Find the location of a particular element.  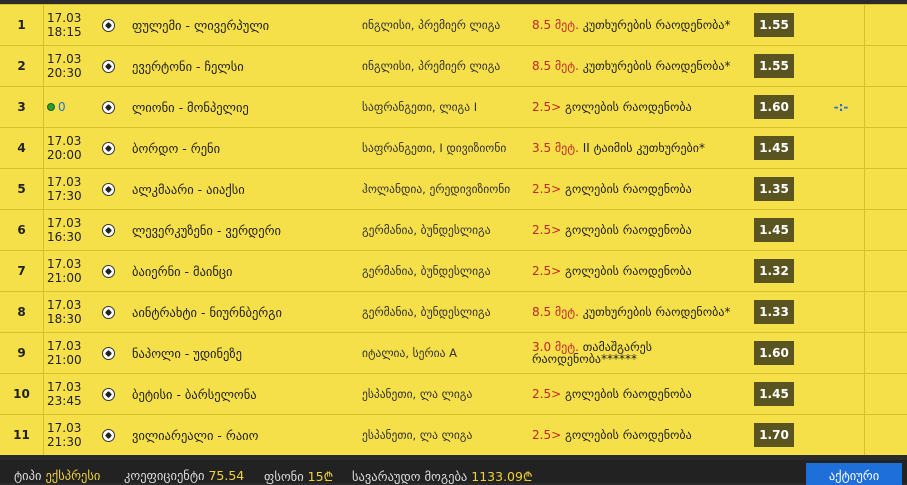

odd-value: 1.33 is located at coordinates (774, 312).